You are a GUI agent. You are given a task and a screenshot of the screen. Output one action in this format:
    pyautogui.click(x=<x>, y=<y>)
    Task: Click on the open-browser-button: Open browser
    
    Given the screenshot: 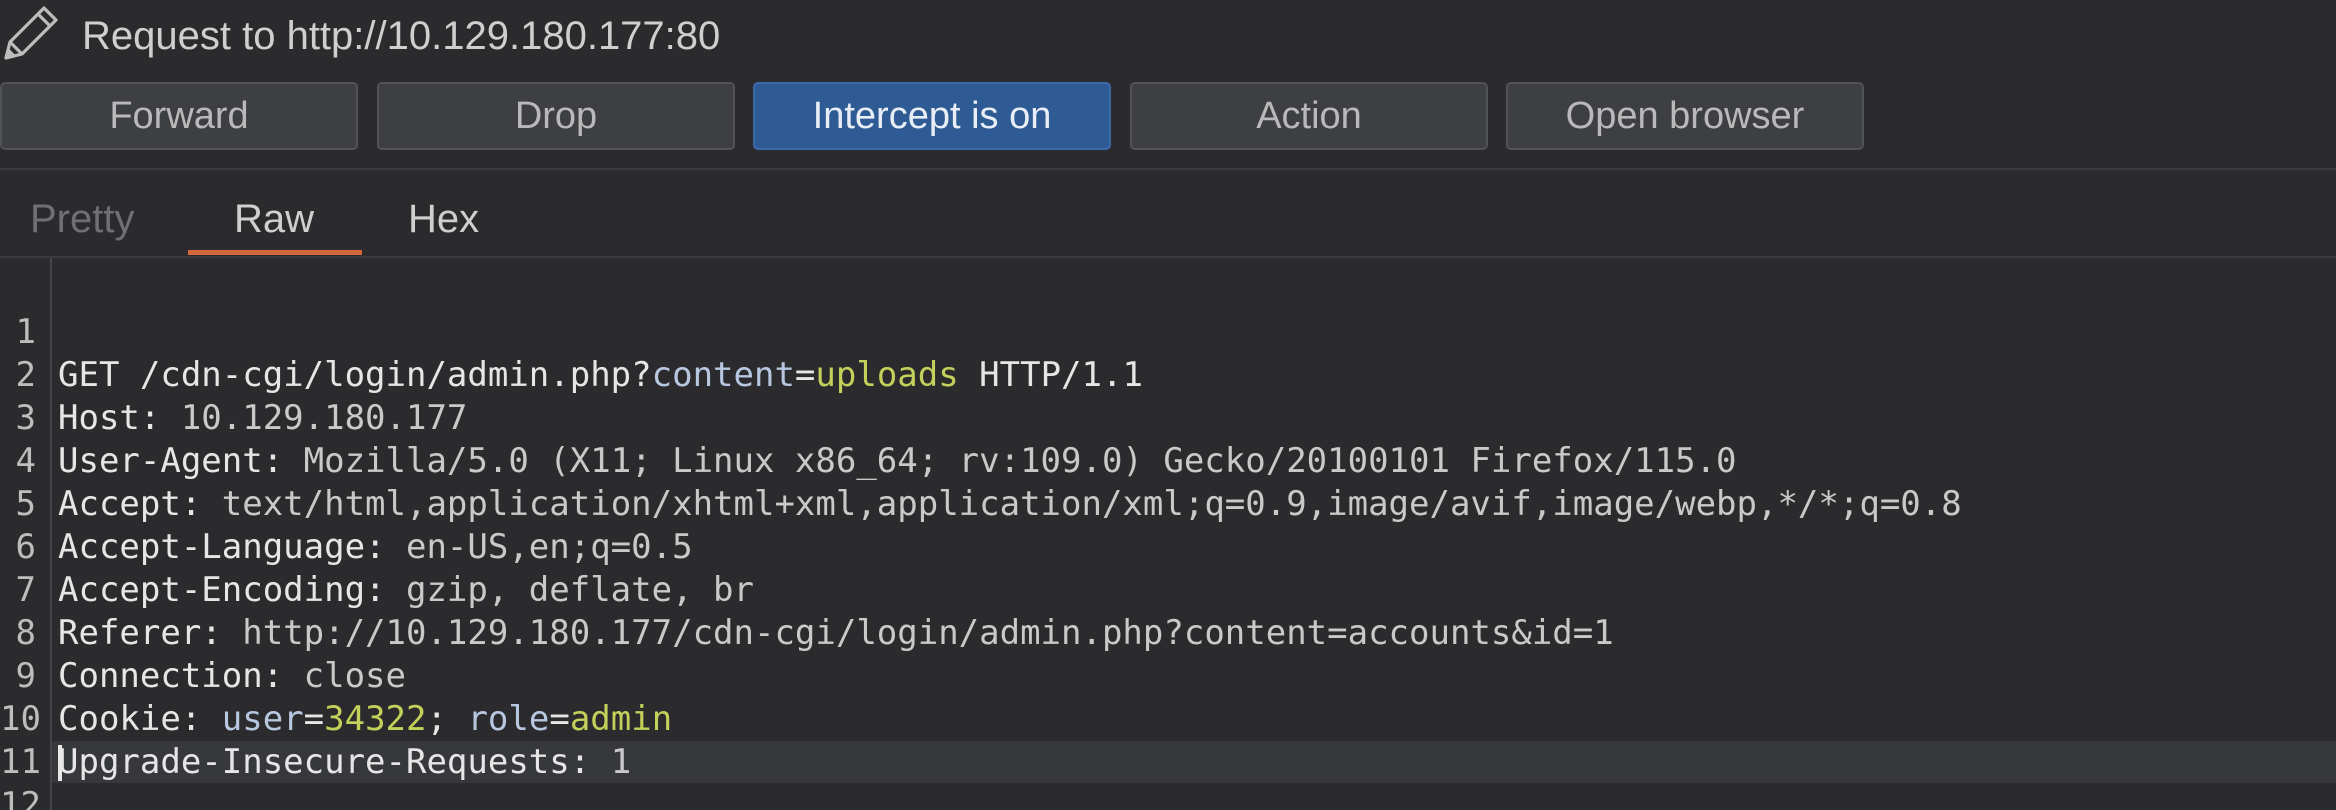 What is the action you would take?
    pyautogui.click(x=1685, y=116)
    